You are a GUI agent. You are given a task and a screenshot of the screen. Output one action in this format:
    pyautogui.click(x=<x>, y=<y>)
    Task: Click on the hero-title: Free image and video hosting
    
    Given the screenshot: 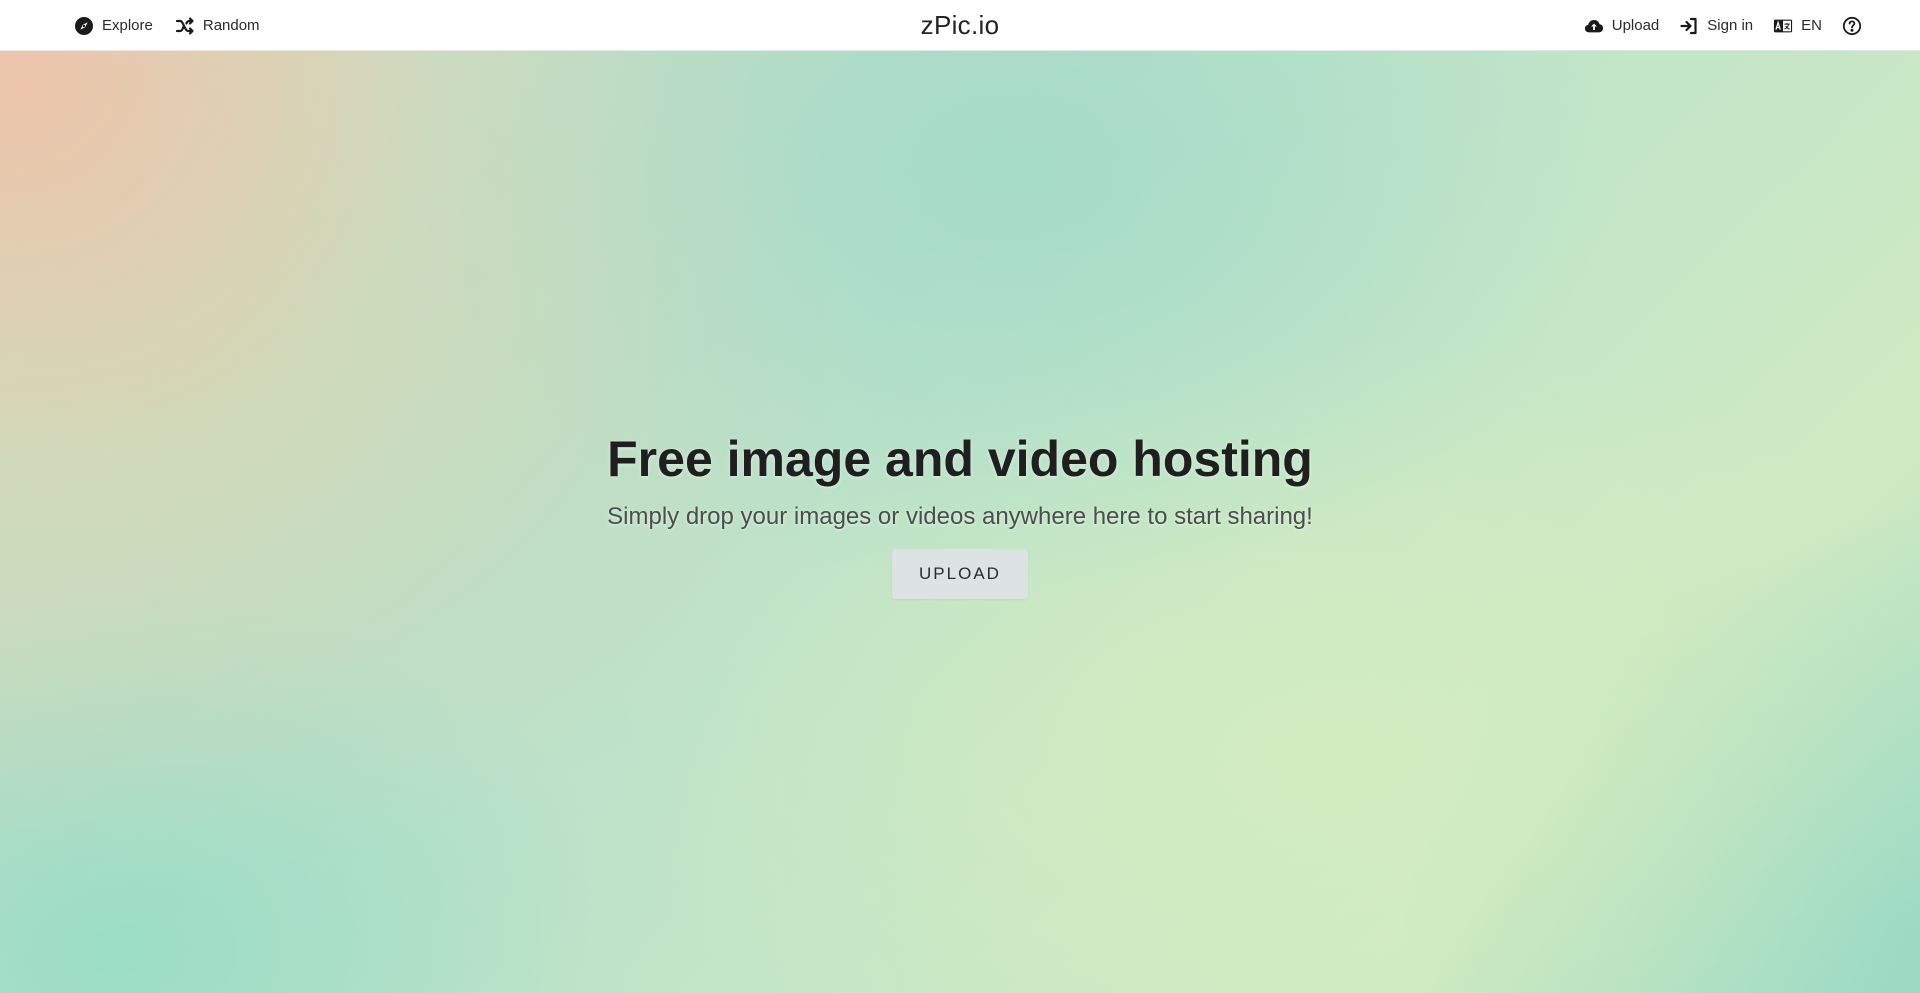 What is the action you would take?
    pyautogui.click(x=960, y=459)
    